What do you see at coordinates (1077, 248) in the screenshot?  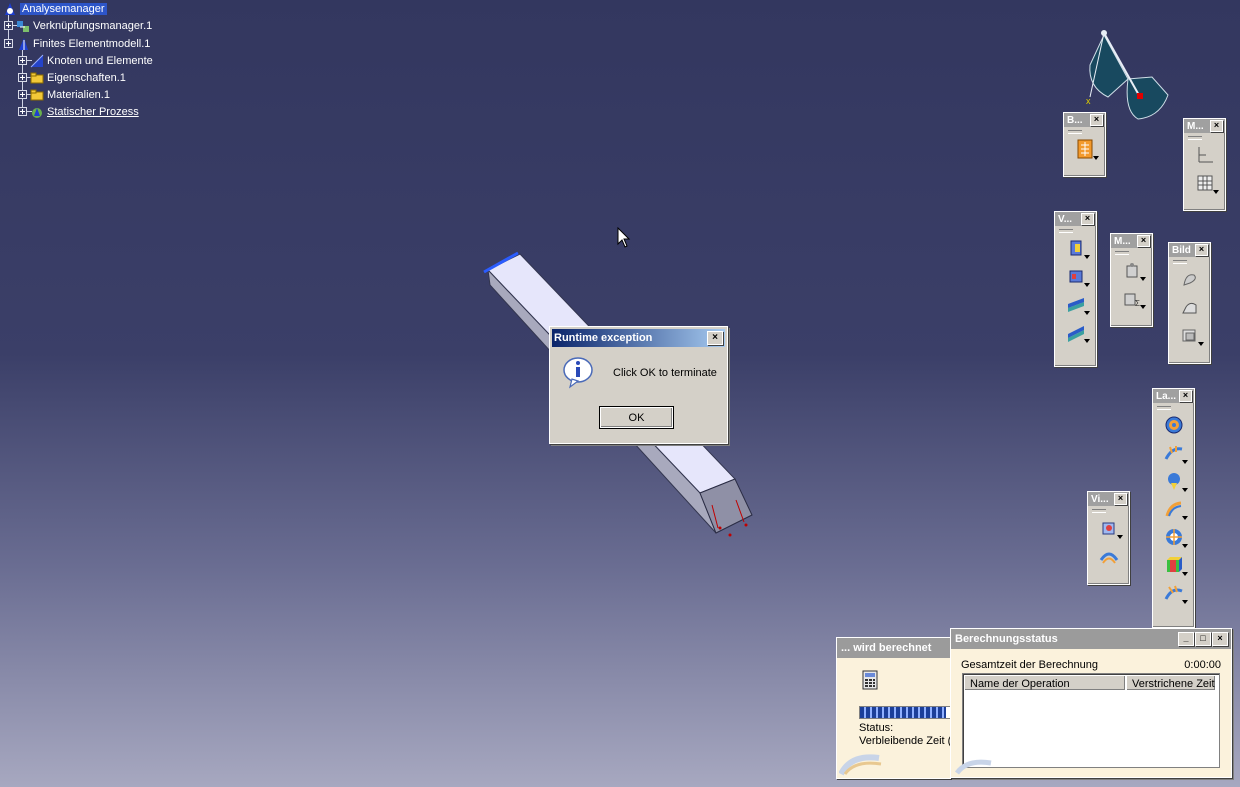 I see `clamp-button` at bounding box center [1077, 248].